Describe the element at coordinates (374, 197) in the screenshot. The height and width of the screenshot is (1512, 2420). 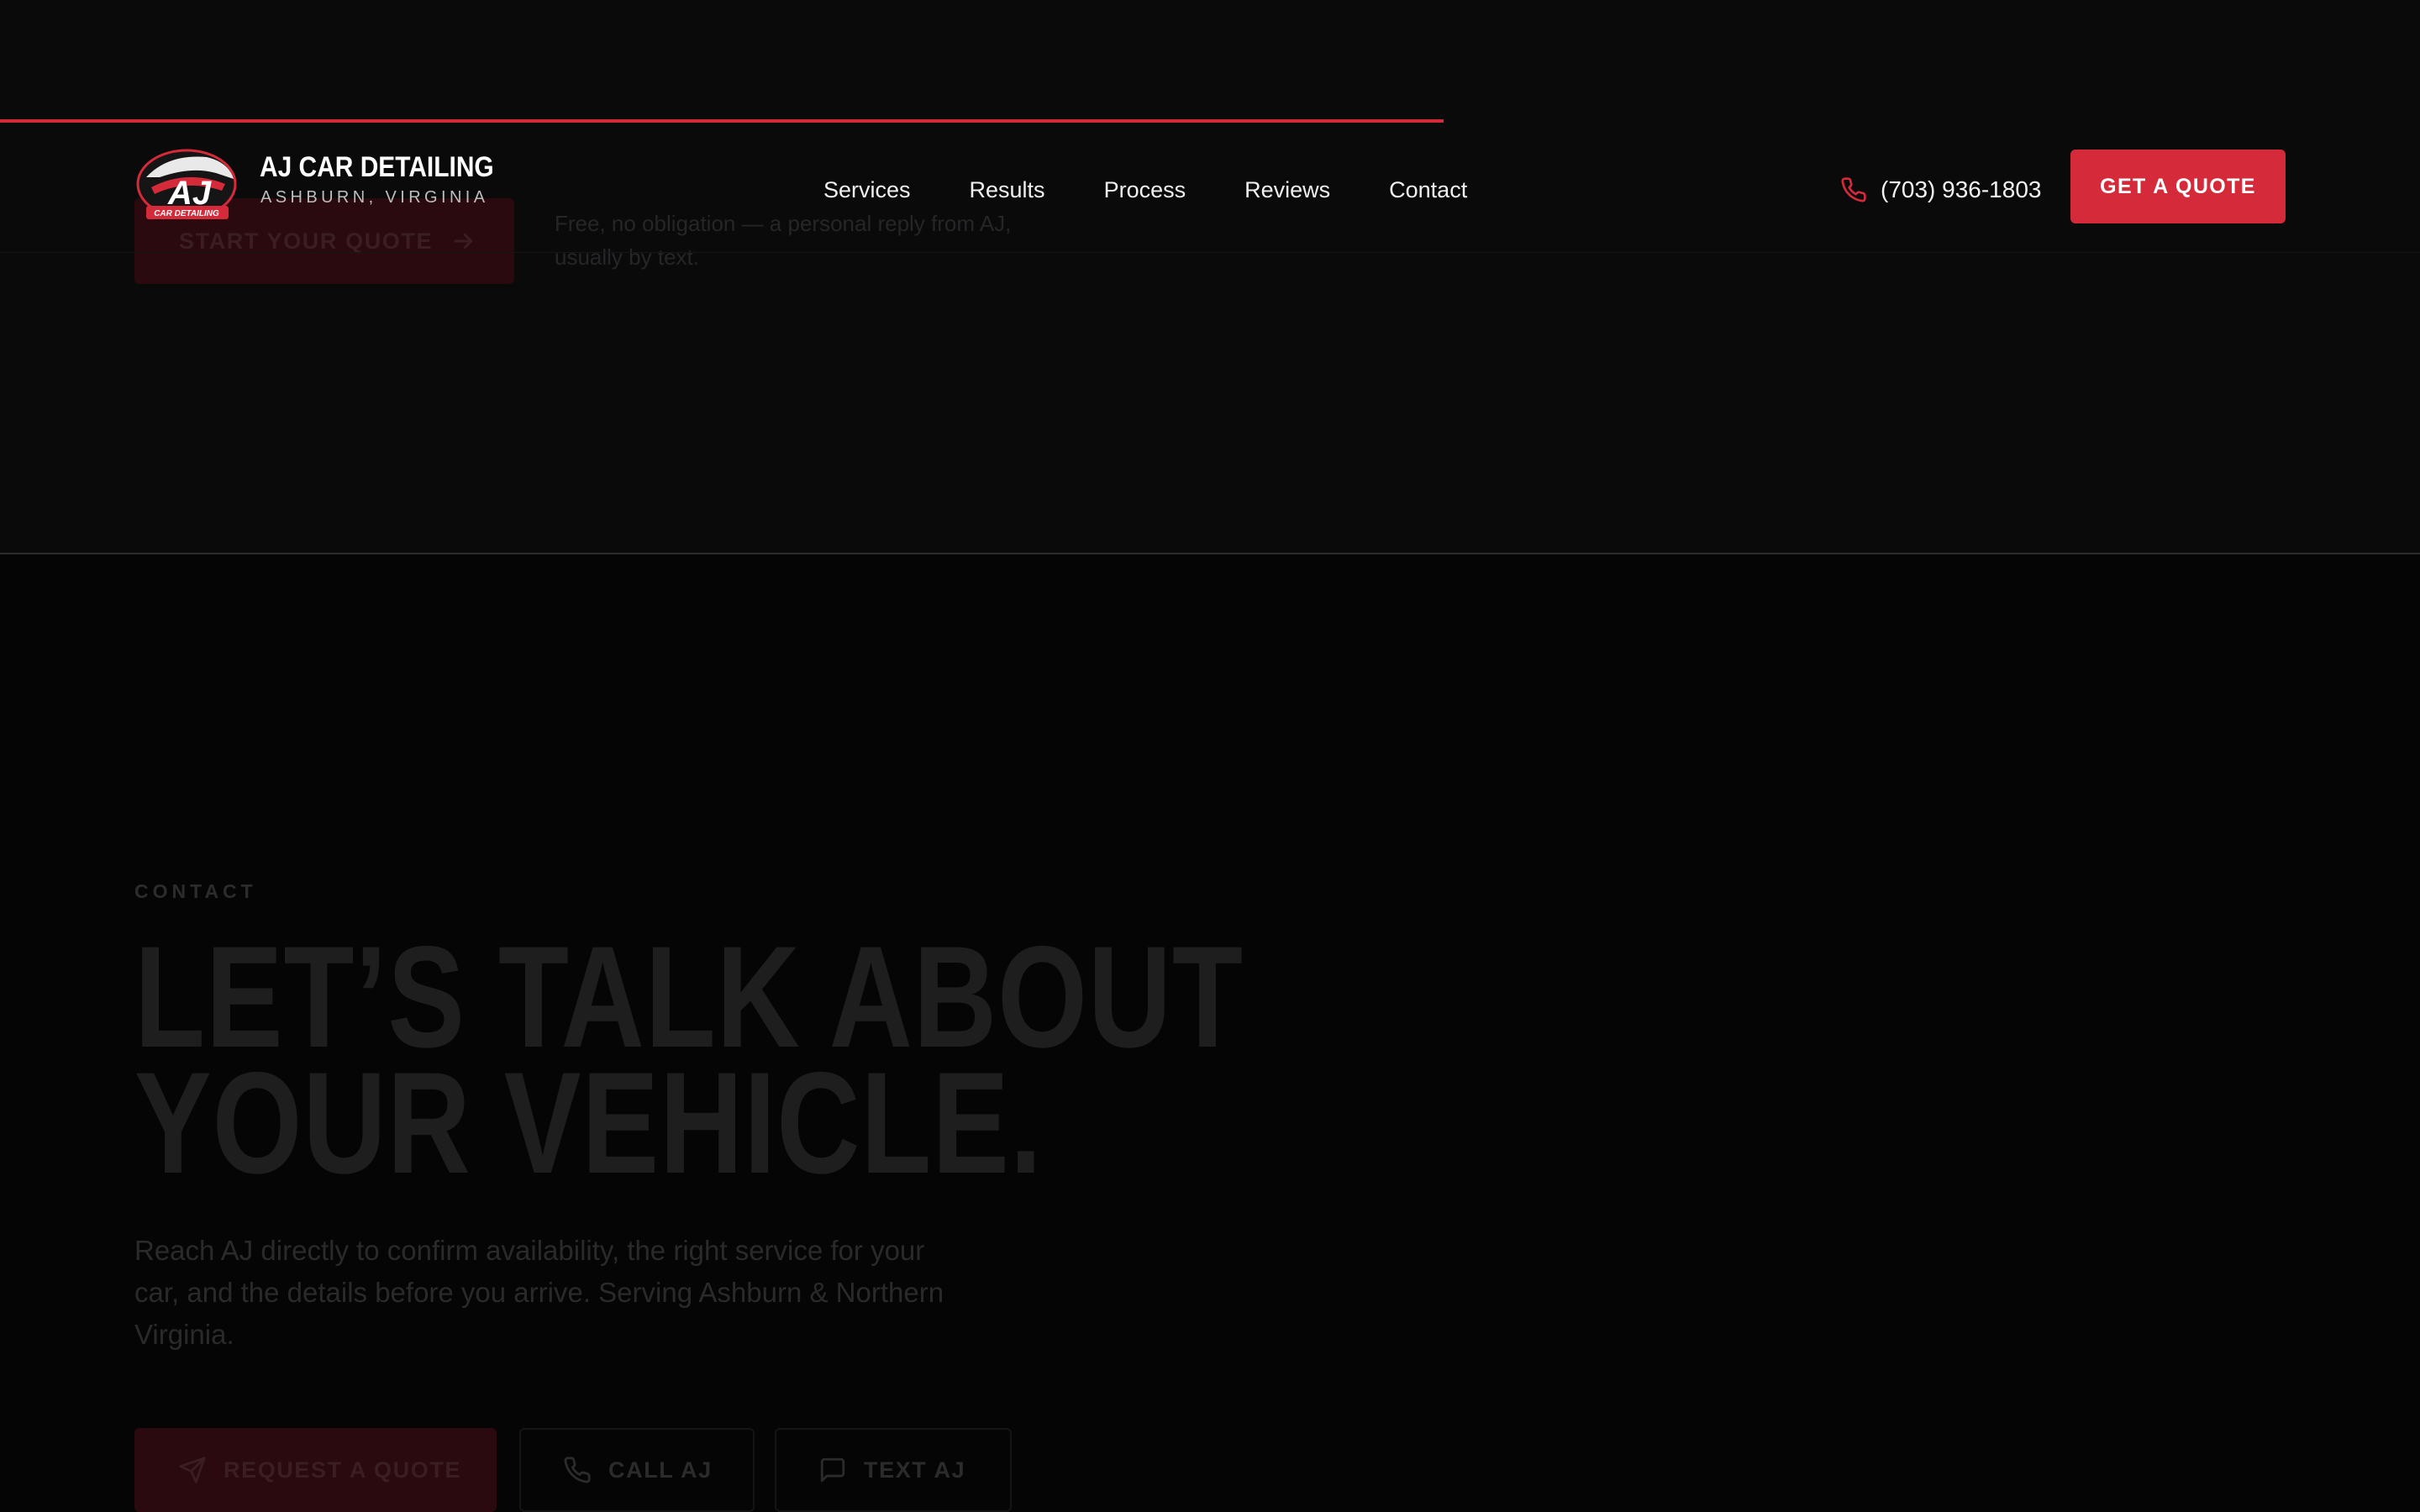
I see `brand-location: ASHBURN, VIRGINIA` at that location.